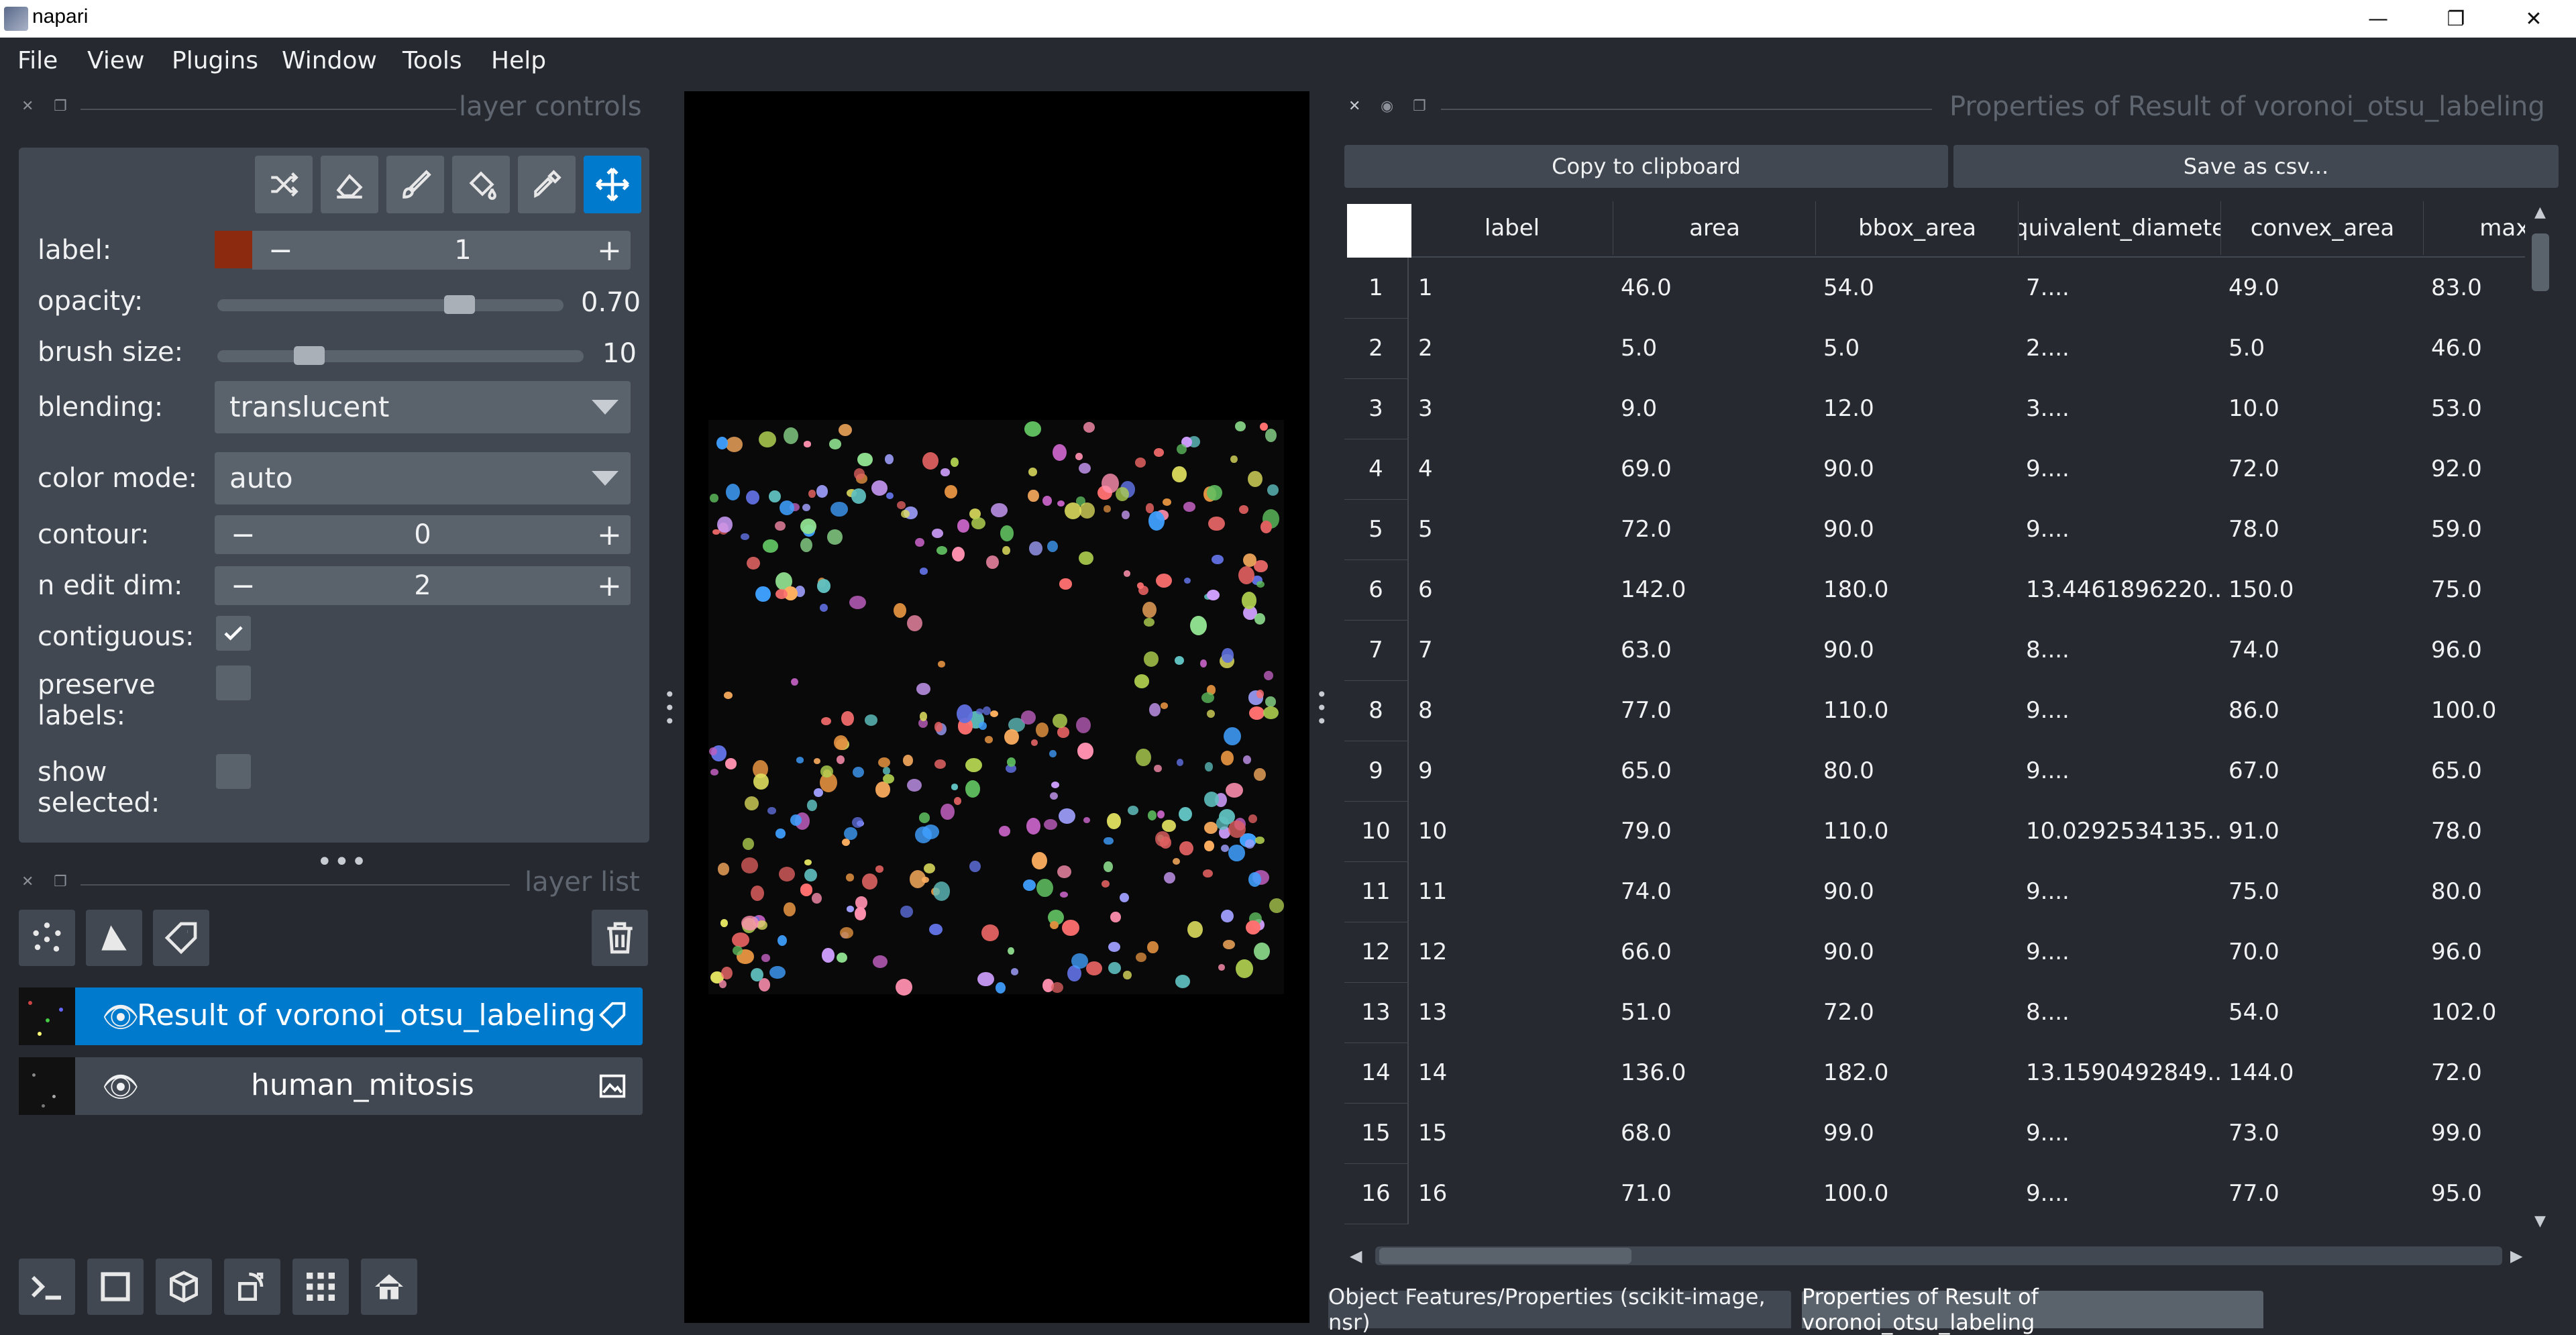 The height and width of the screenshot is (1335, 2576). Describe the element at coordinates (1715, 228) in the screenshot. I see `column-header: area` at that location.